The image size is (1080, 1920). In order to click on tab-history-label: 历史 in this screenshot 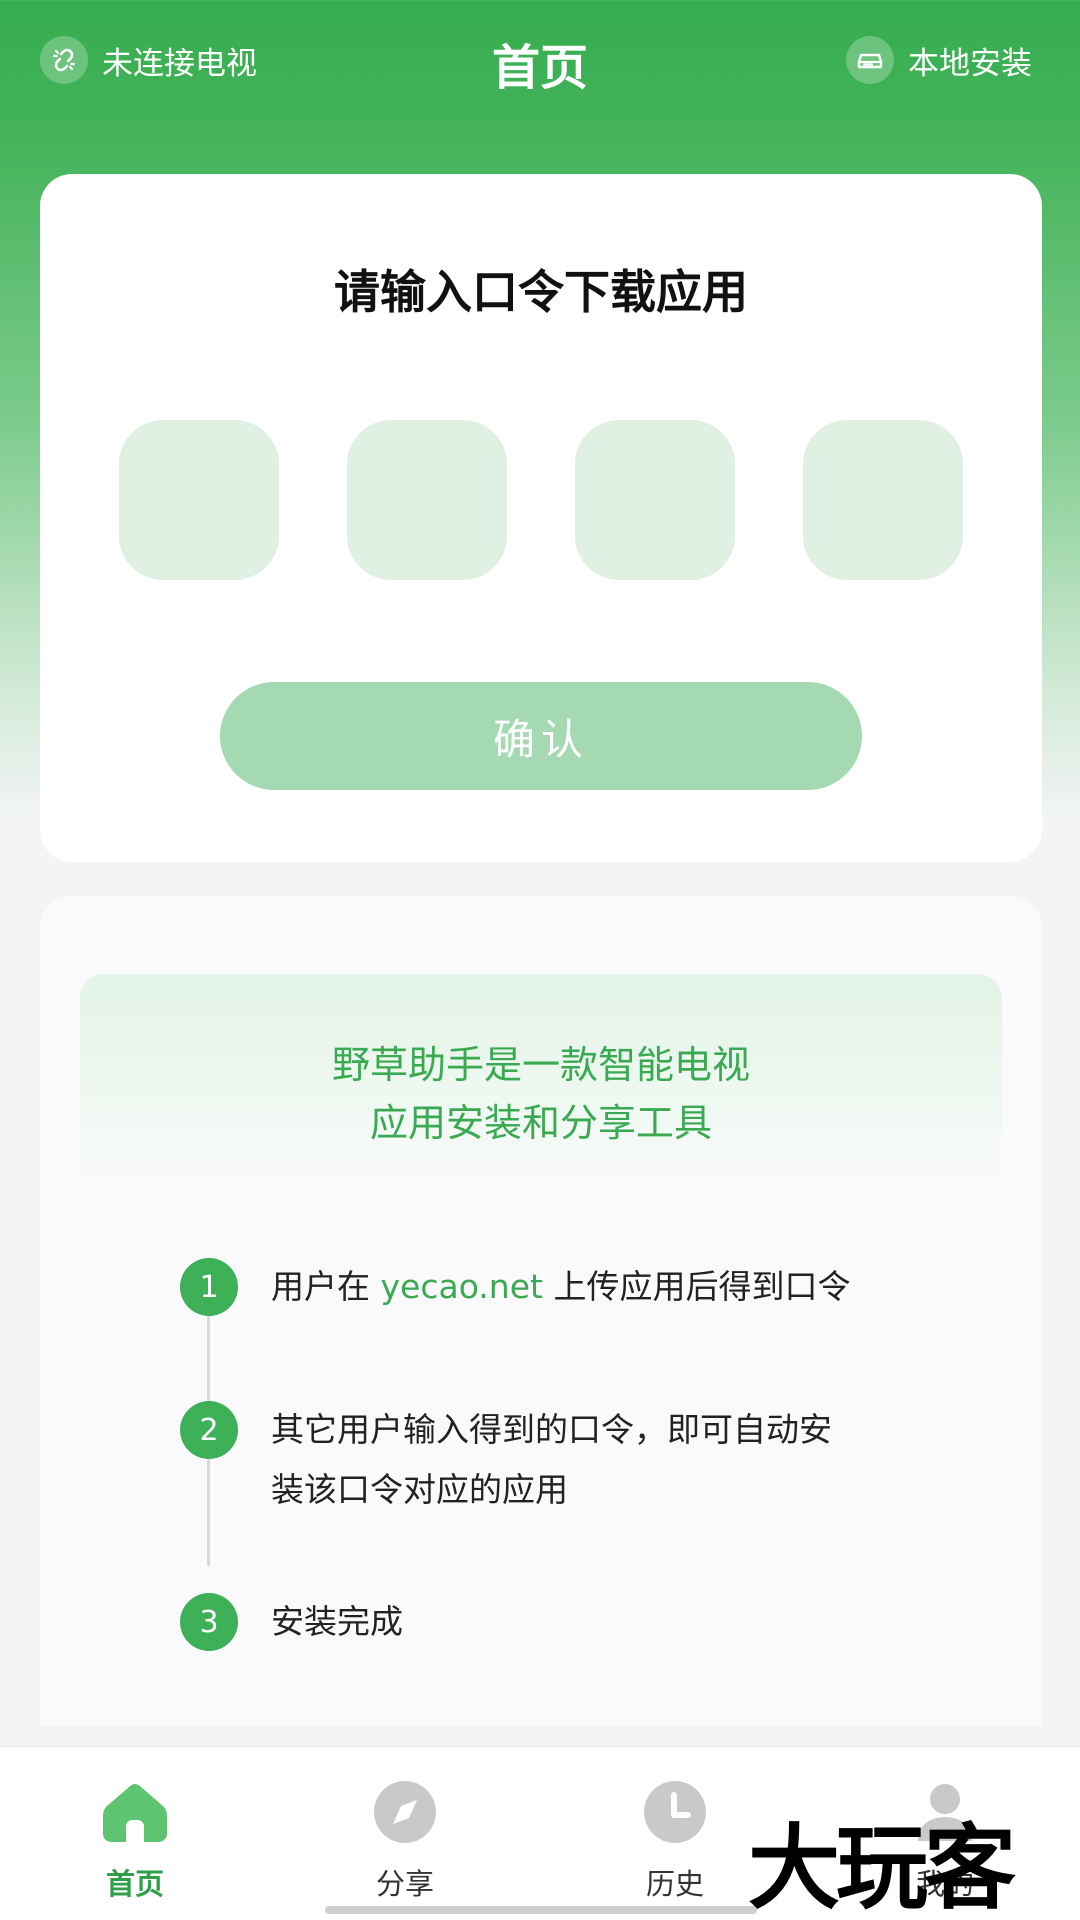, I will do `click(674, 1884)`.